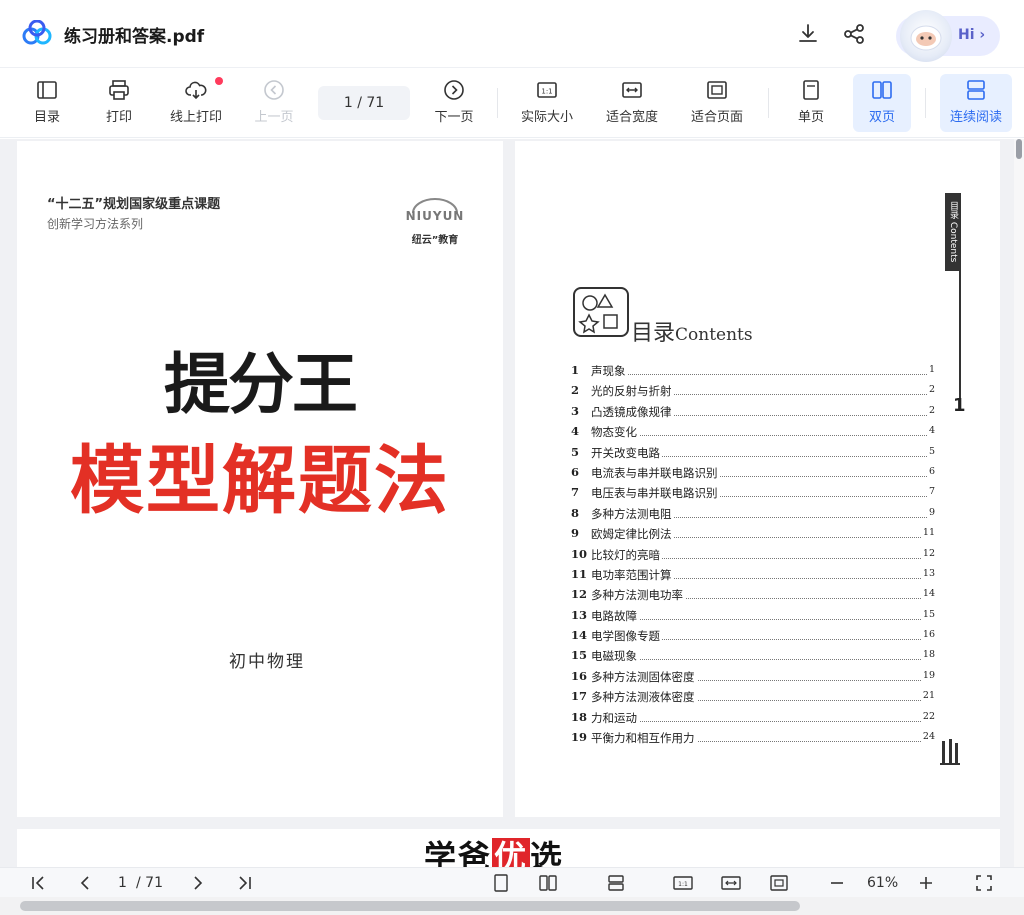  Describe the element at coordinates (274, 103) in the screenshot. I see `prev-page-button: 上一页` at that location.